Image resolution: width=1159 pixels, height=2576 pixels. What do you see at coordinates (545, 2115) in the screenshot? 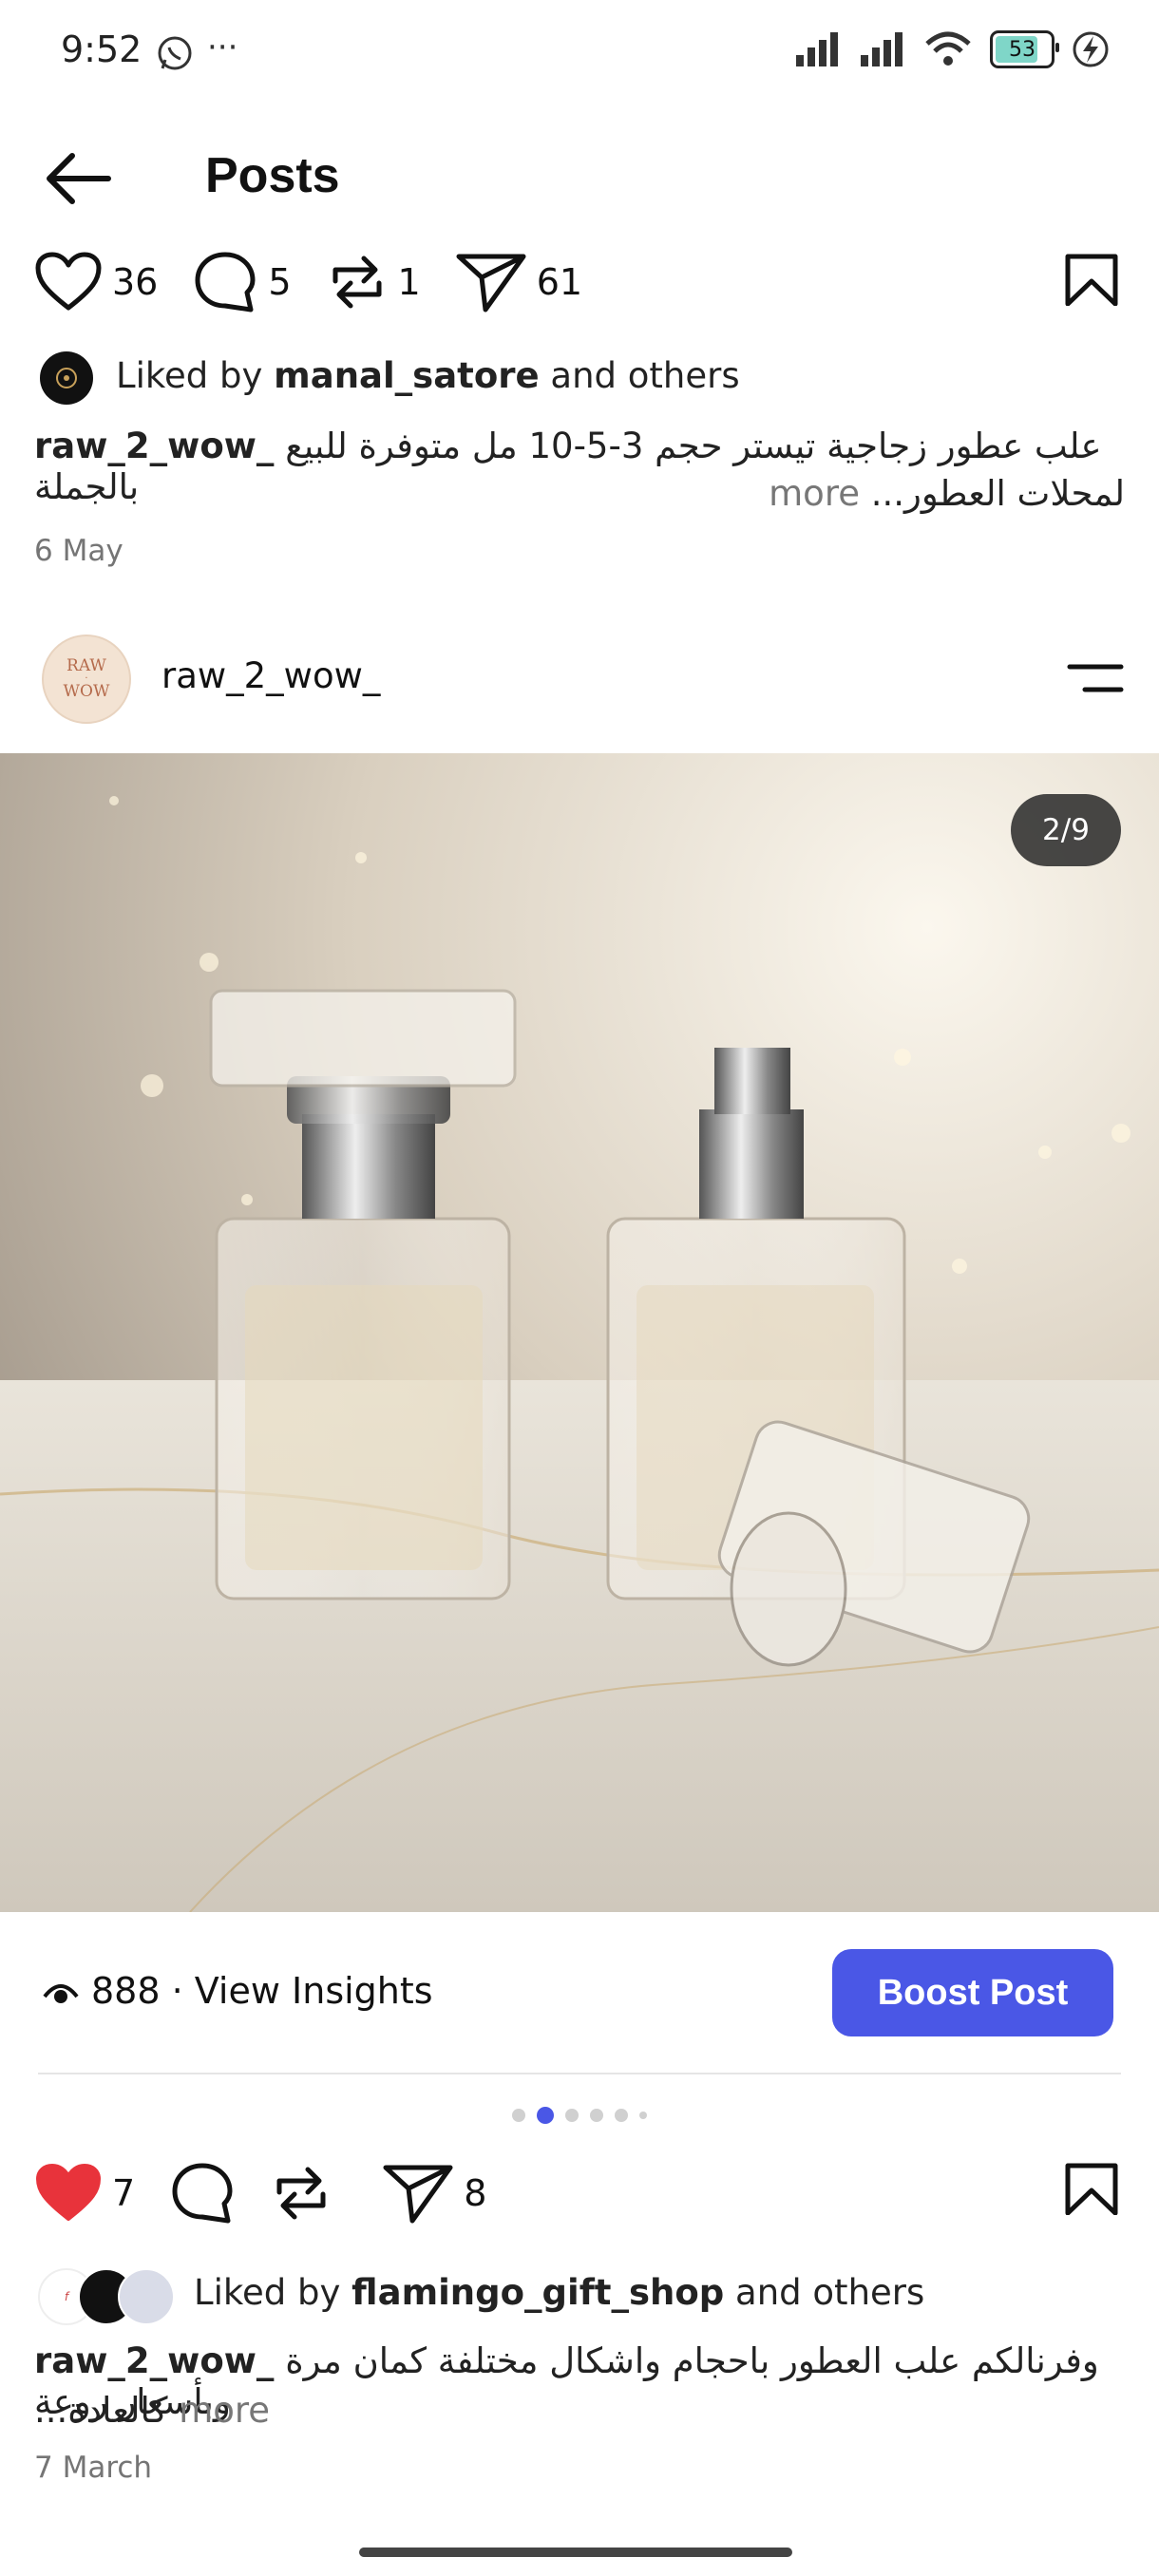
I see `carousel-dot-active` at bounding box center [545, 2115].